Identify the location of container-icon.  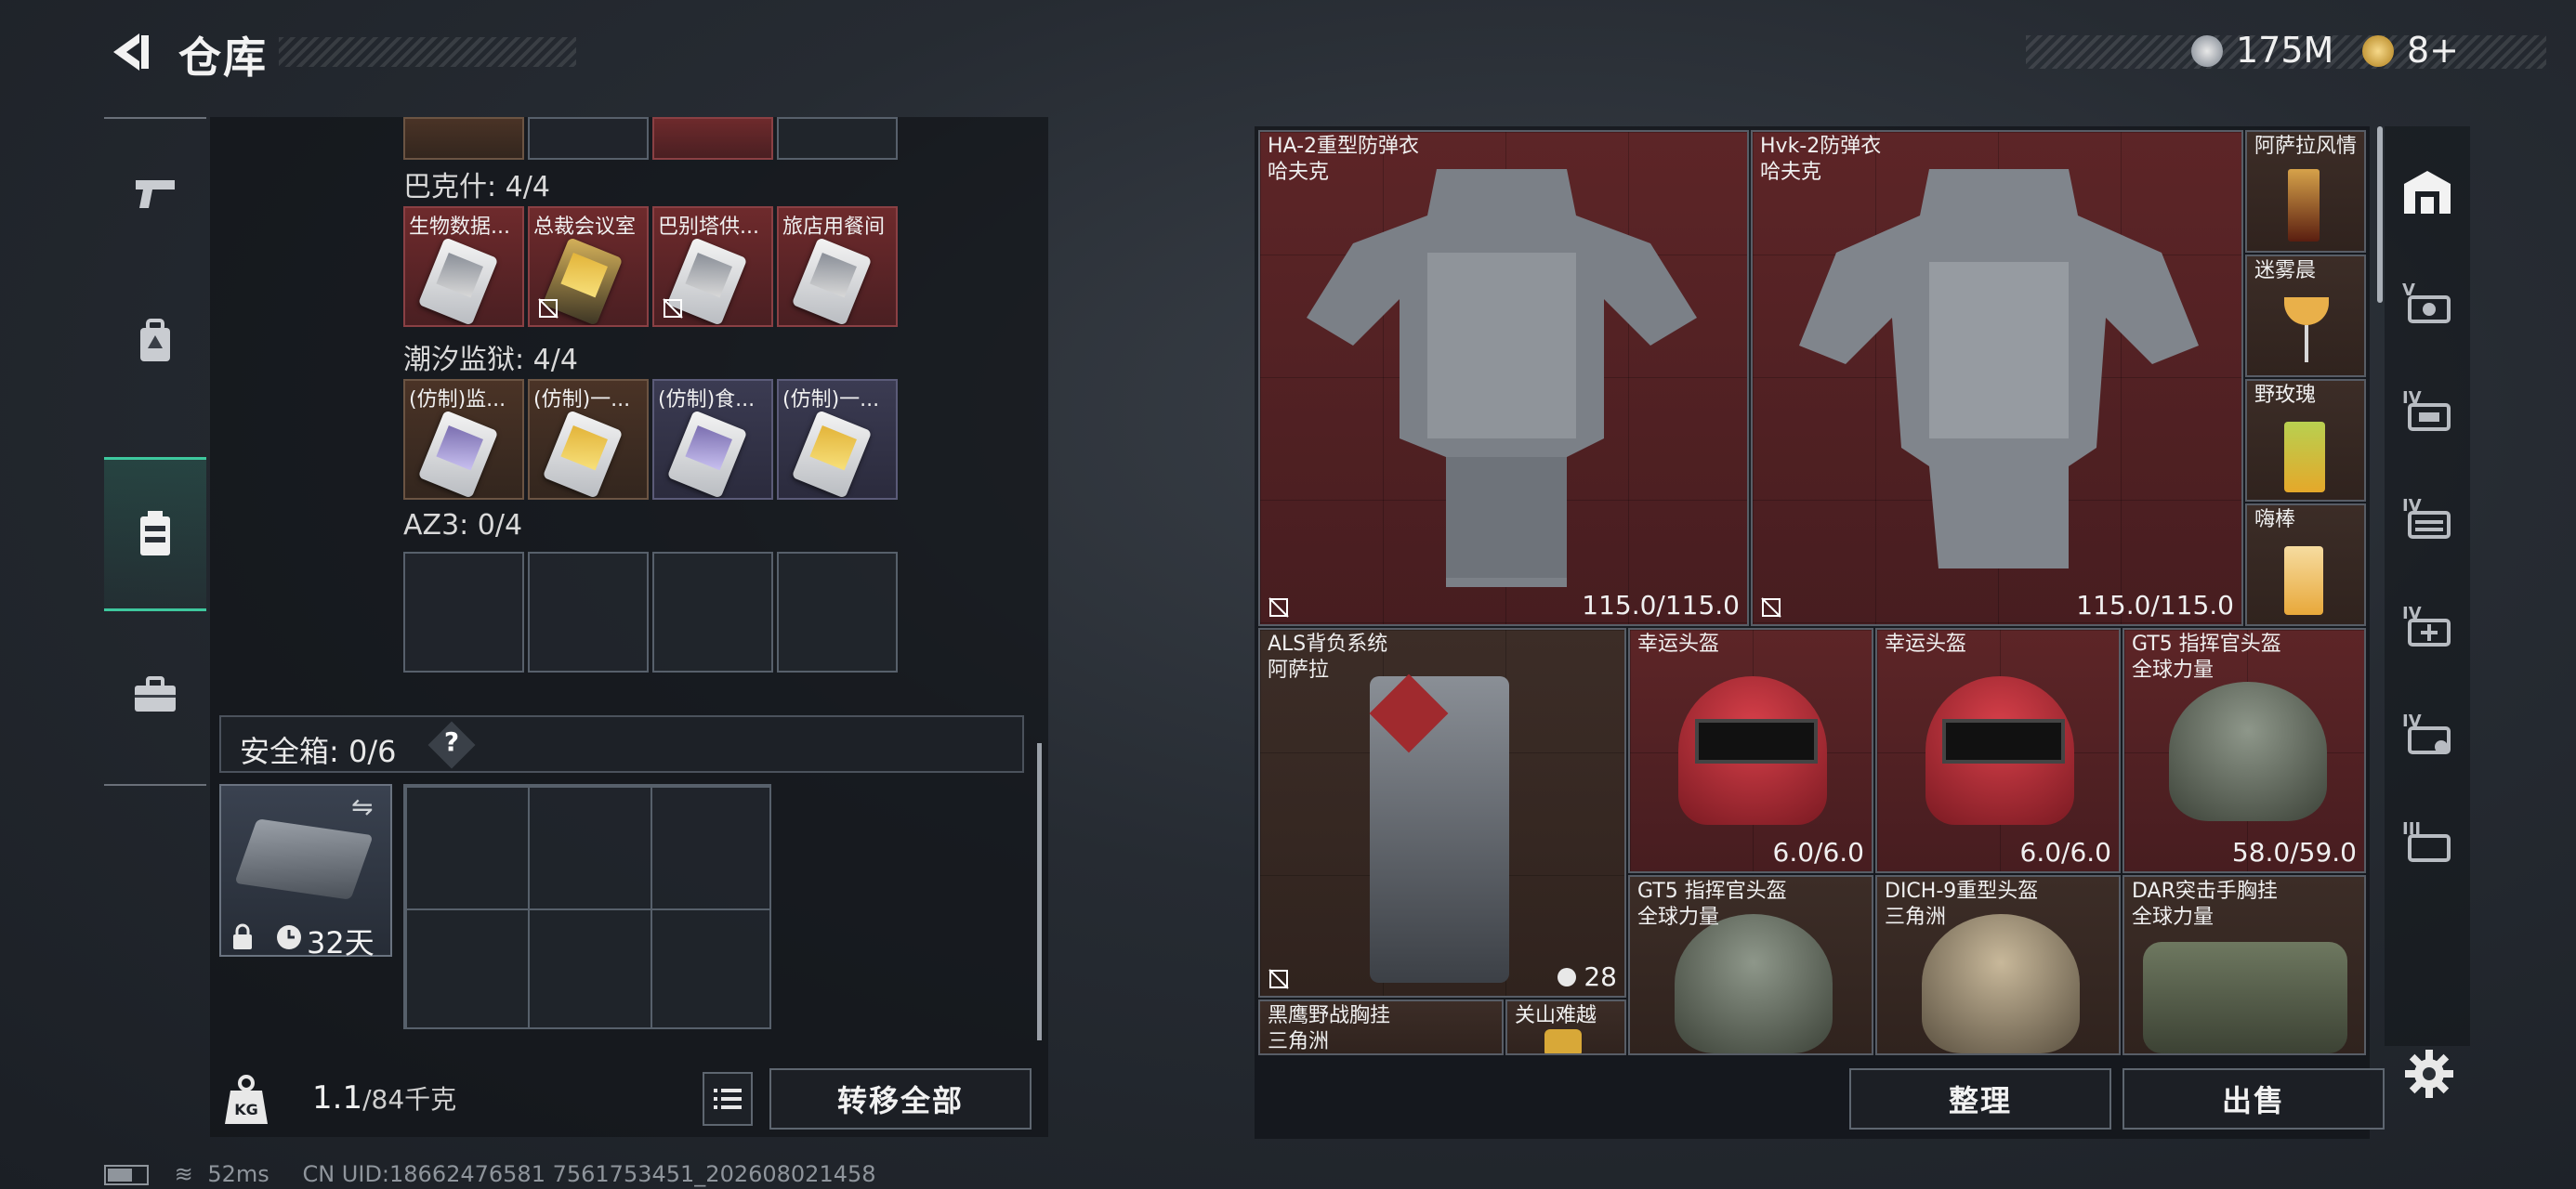
(155, 533).